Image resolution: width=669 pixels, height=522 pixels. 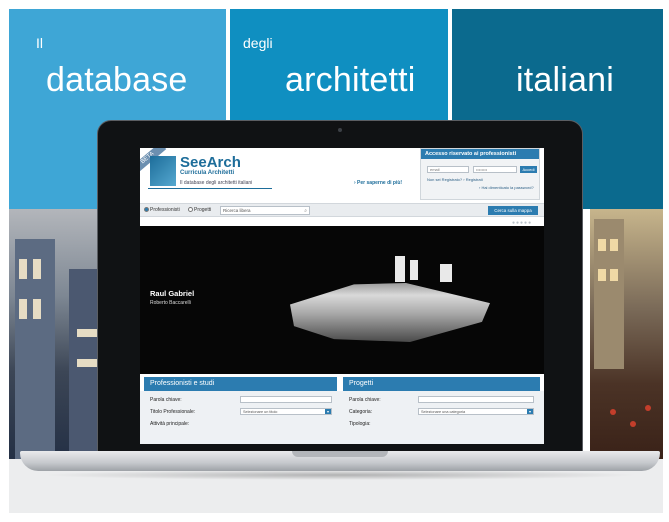 I want to click on architectural-model-image, so click(x=390, y=312).